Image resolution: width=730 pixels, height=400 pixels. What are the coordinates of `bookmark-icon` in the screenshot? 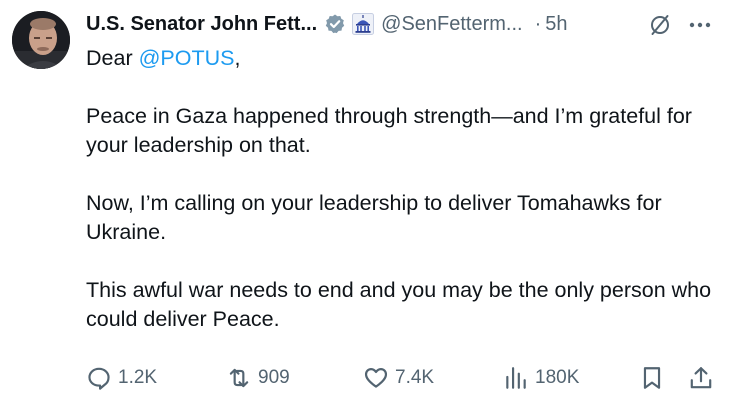 It's located at (652, 378).